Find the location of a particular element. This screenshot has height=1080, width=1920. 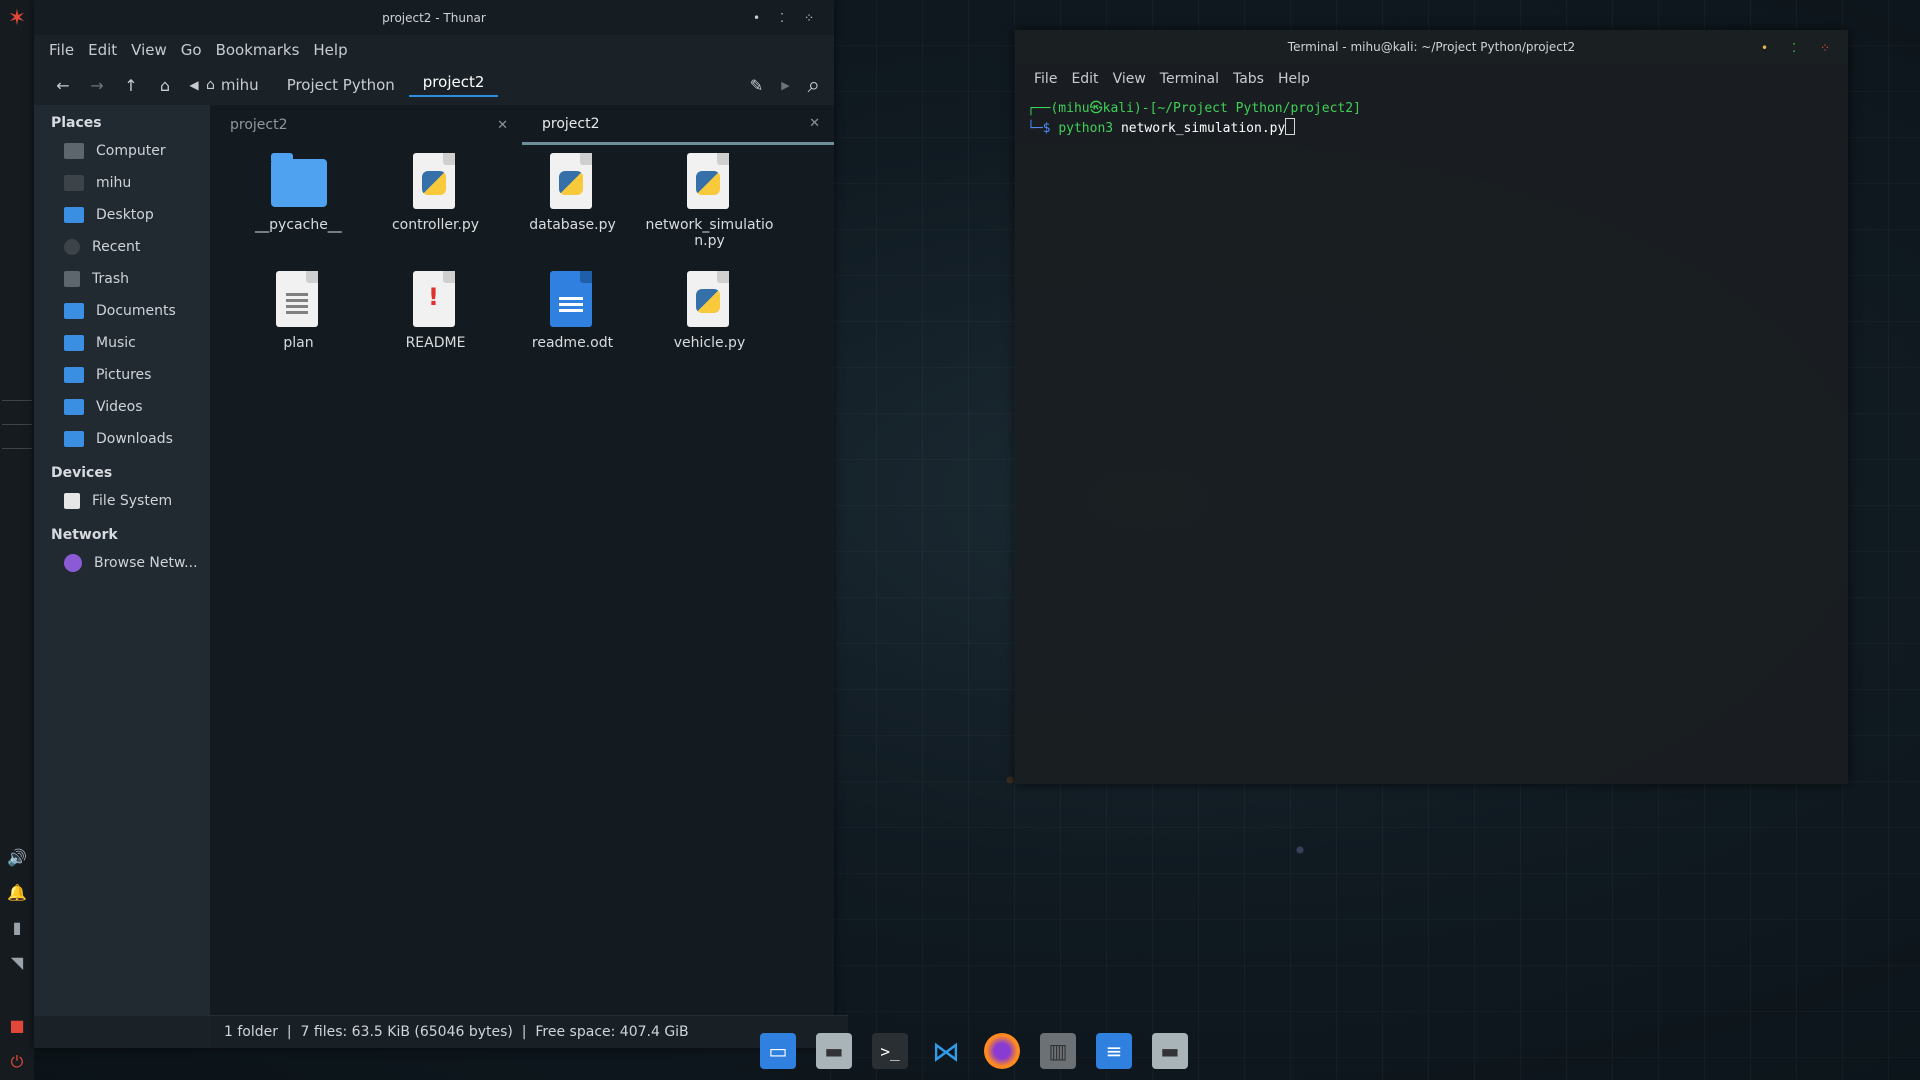

lock-icon: ■ is located at coordinates (17, 1025).